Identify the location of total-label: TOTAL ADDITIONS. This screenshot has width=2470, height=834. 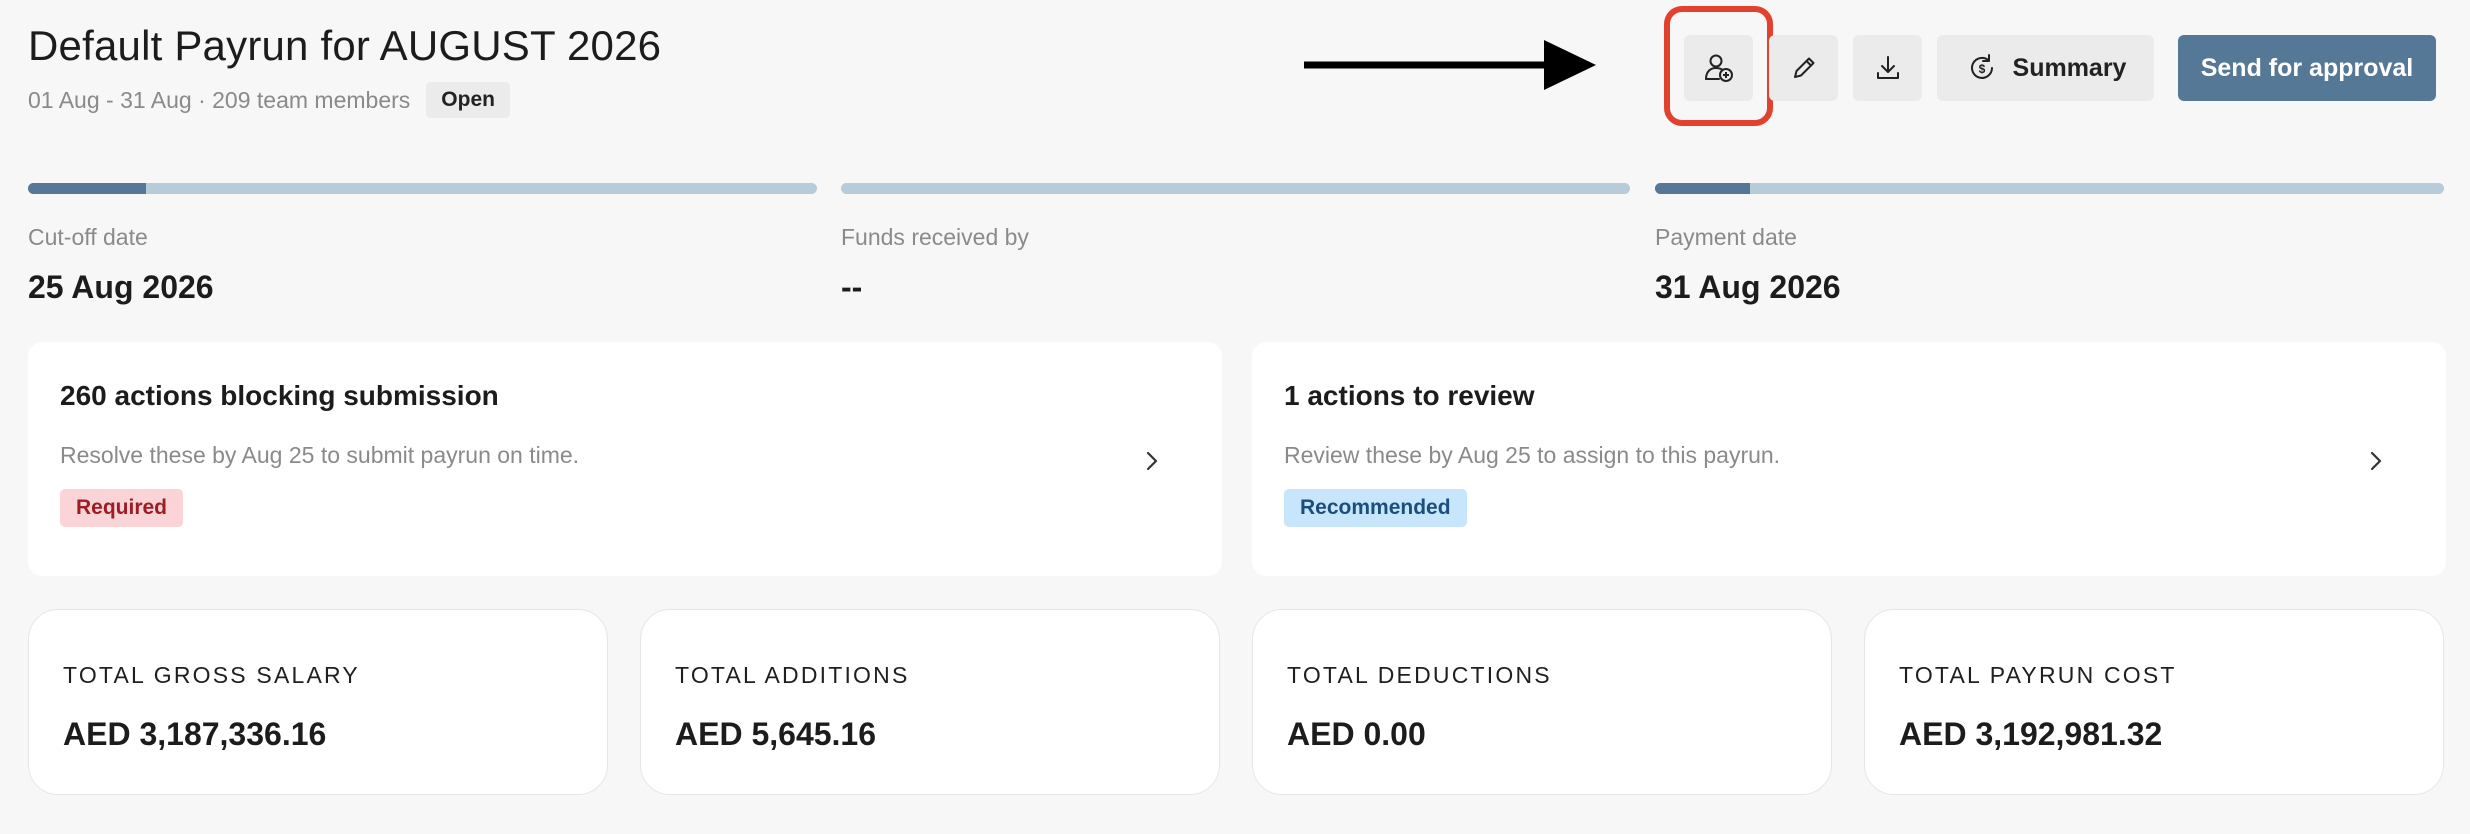
(792, 675).